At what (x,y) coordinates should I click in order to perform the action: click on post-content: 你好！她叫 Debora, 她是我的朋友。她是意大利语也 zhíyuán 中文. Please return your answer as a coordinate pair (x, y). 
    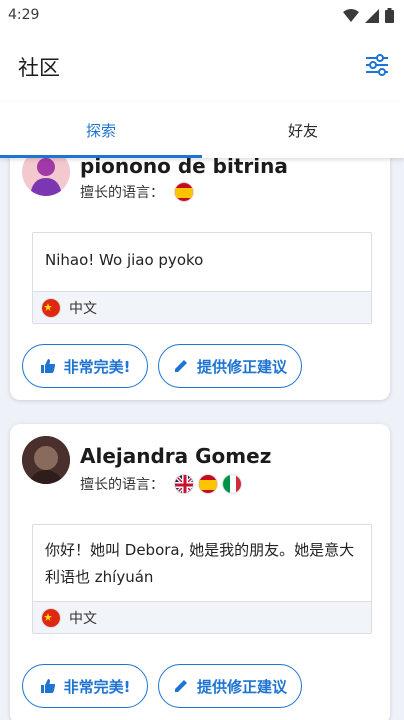
    Looking at the image, I should click on (202, 579).